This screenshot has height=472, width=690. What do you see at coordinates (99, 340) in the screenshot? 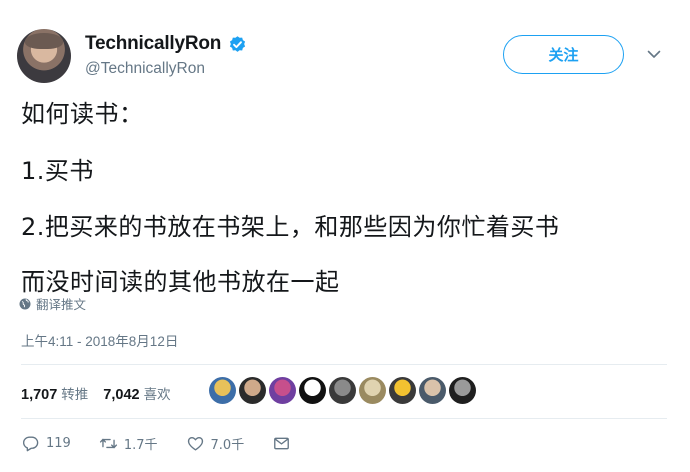
I see `tweet-timestamp: 上午4:11 - 2018年8月12日` at bounding box center [99, 340].